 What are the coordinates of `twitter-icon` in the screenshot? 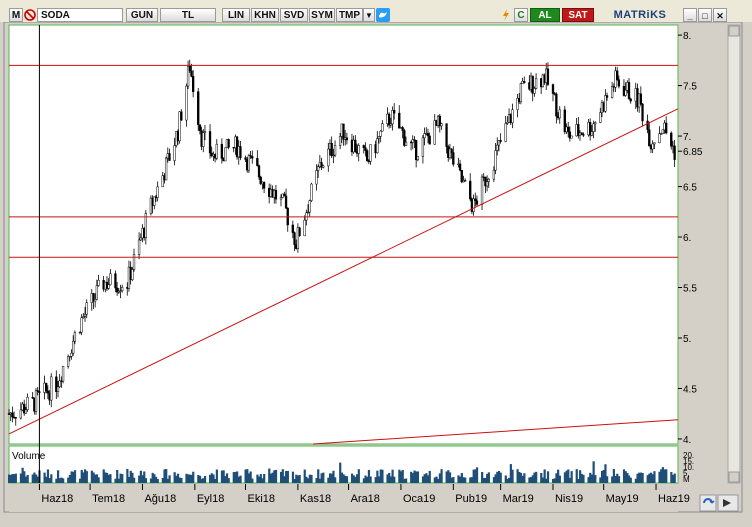 It's located at (383, 15).